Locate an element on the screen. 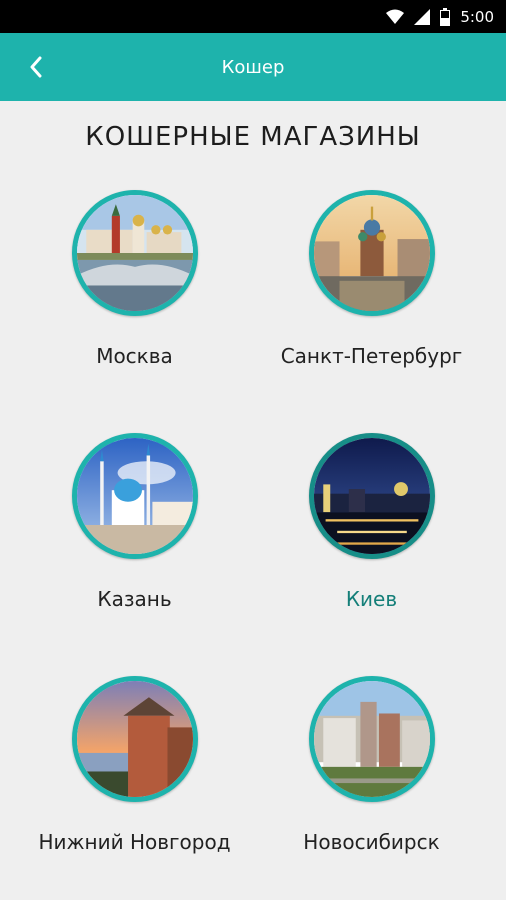 Image resolution: width=506 pixels, height=900 pixels. status-bar: 5:00 is located at coordinates (253, 16).